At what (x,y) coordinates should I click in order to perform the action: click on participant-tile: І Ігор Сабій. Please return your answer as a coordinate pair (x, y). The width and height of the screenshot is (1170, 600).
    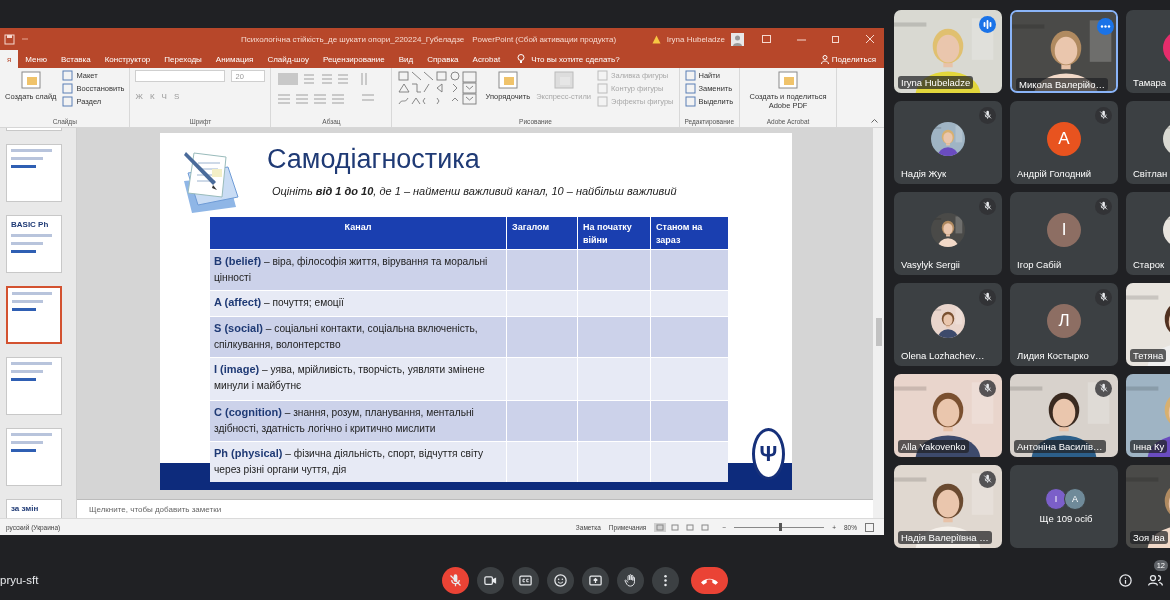
    Looking at the image, I should click on (1064, 233).